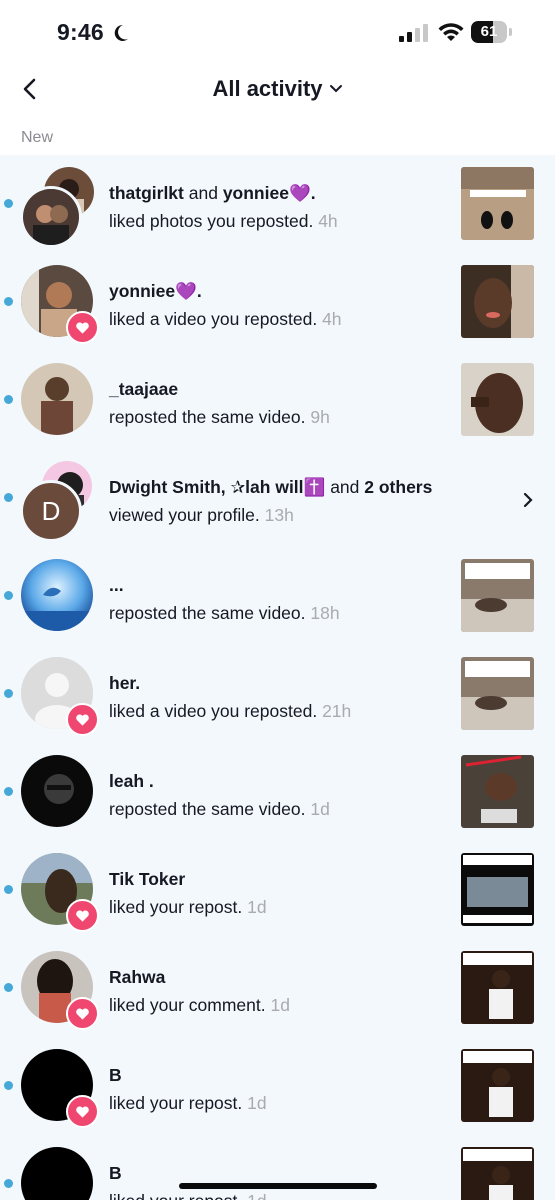 The image size is (555, 1200). What do you see at coordinates (274, 403) in the screenshot?
I see `activity-text: _taajaae reposted the same video. 9h` at bounding box center [274, 403].